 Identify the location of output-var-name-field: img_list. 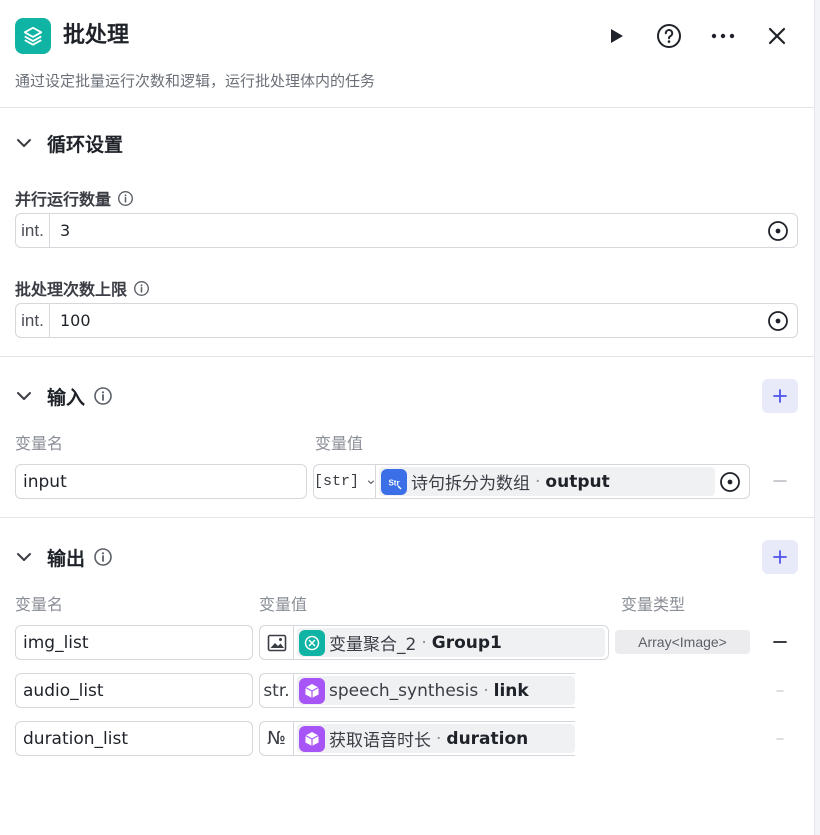
(134, 642).